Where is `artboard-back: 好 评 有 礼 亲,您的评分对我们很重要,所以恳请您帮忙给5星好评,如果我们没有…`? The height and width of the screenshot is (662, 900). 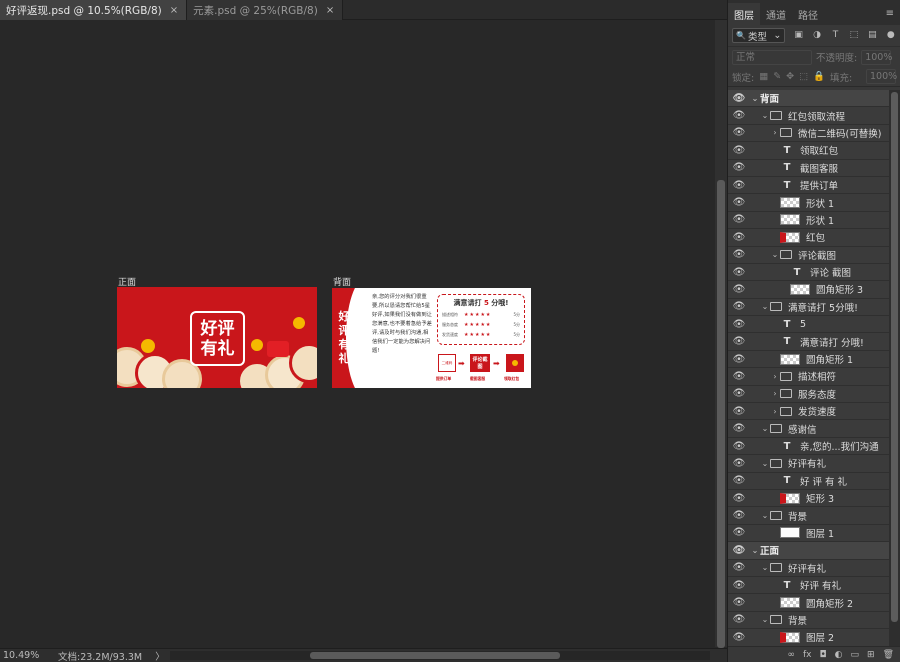 artboard-back: 好 评 有 礼 亲,您的评分对我们很重要,所以恳请您帮忙给5星好评,如果我们没有… is located at coordinates (431, 338).